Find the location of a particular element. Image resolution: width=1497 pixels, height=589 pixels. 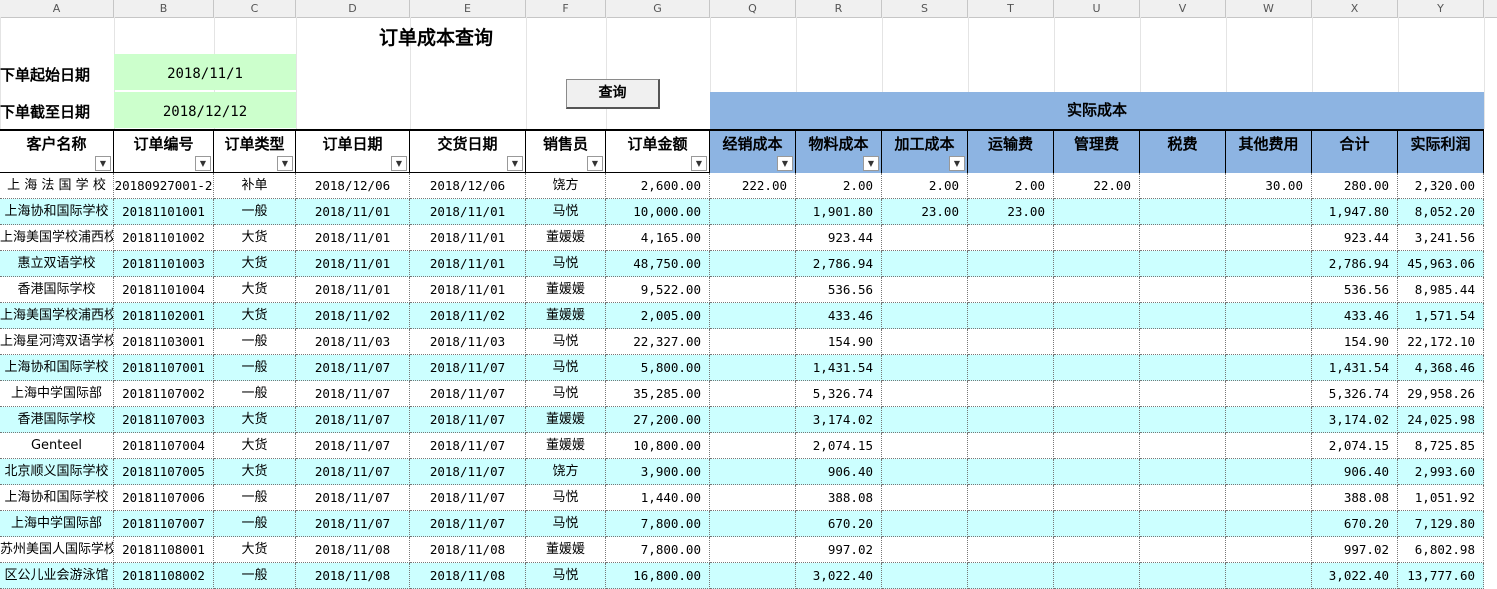

cell-total: 5,326.74 is located at coordinates (1355, 394).